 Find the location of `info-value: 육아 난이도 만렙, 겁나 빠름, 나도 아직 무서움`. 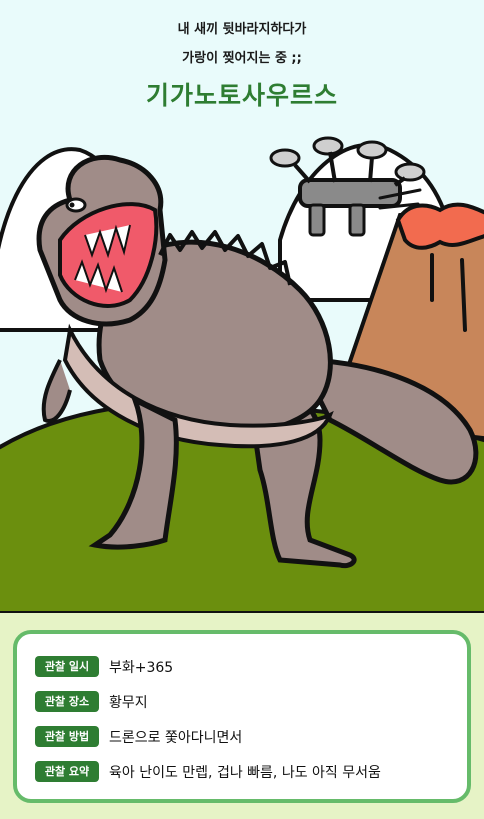

info-value: 육아 난이도 만렙, 겁나 빠름, 나도 아직 무서움 is located at coordinates (245, 772).